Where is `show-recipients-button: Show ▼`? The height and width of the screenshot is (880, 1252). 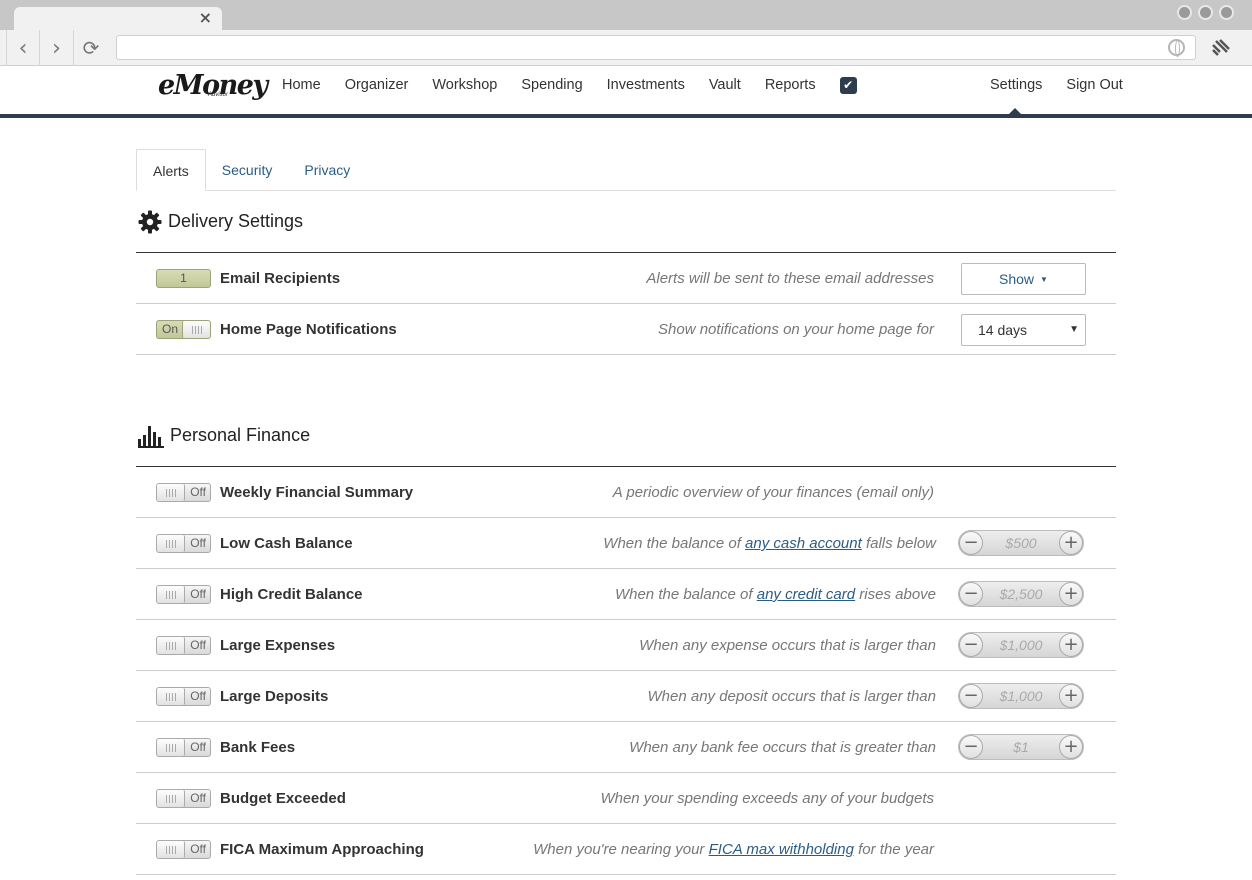
show-recipients-button: Show ▼ is located at coordinates (1023, 279).